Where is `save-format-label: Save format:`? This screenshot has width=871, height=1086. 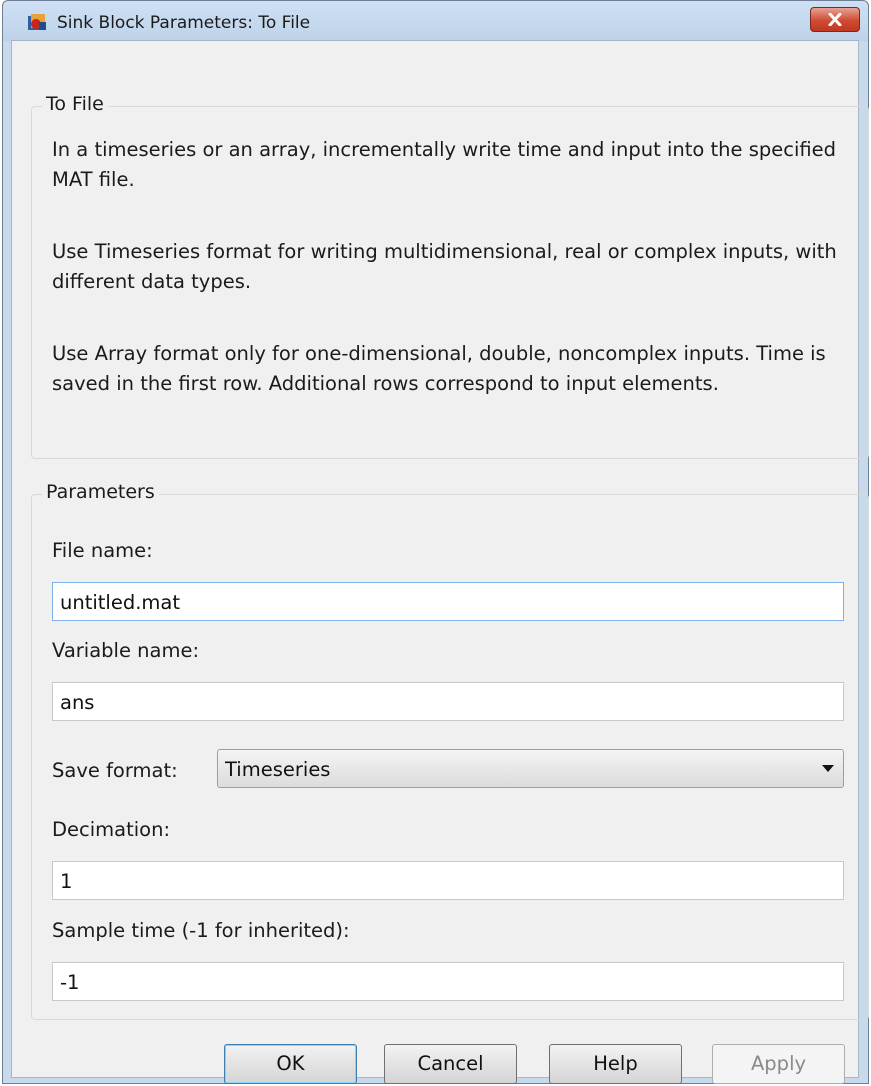
save-format-label: Save format: is located at coordinates (115, 770).